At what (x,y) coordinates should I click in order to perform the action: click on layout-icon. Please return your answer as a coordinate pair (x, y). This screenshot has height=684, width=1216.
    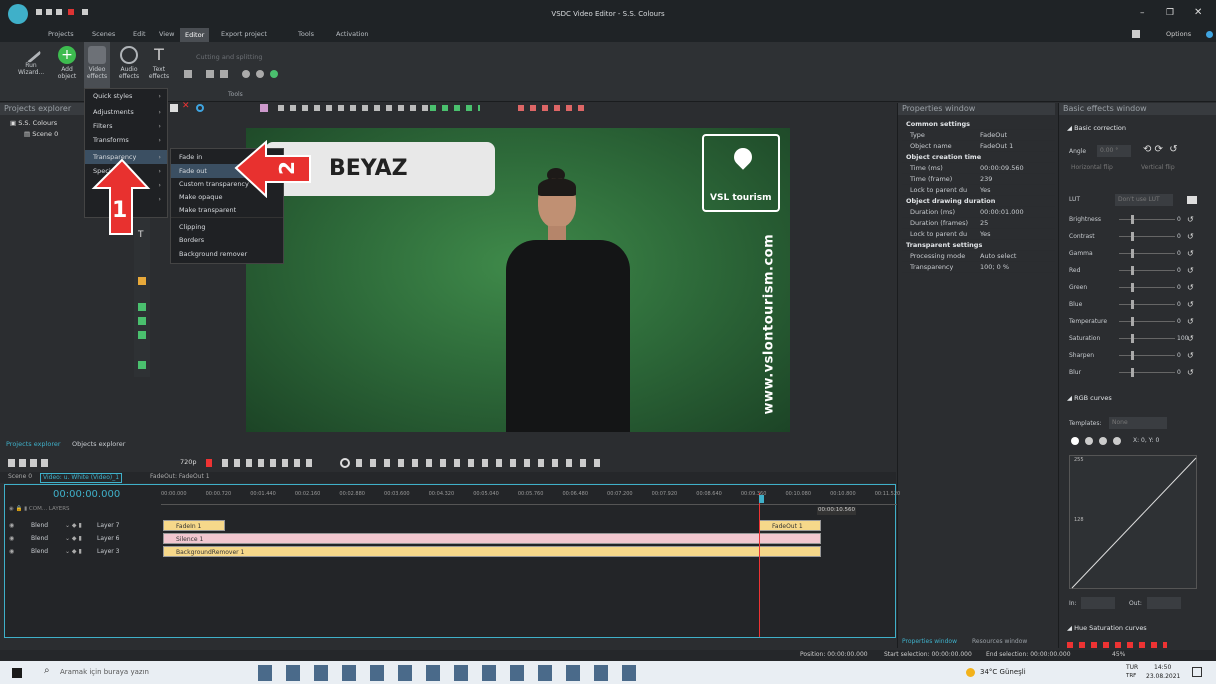
    Looking at the image, I should click on (1136, 34).